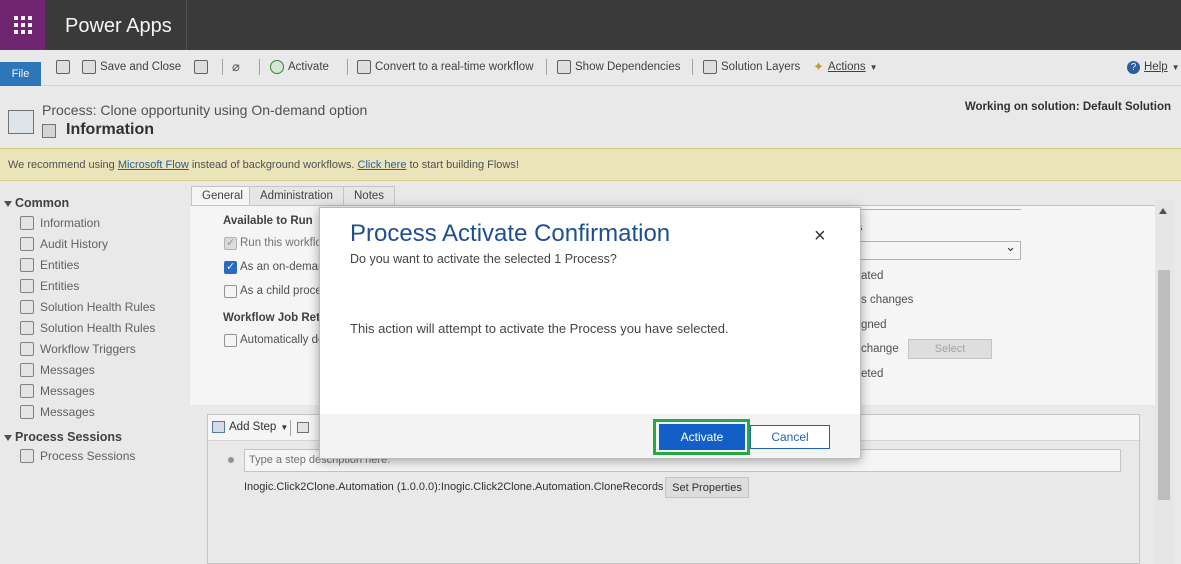 Image resolution: width=1181 pixels, height=564 pixels. Describe the element at coordinates (702, 437) in the screenshot. I see `activate-button: Activate` at that location.